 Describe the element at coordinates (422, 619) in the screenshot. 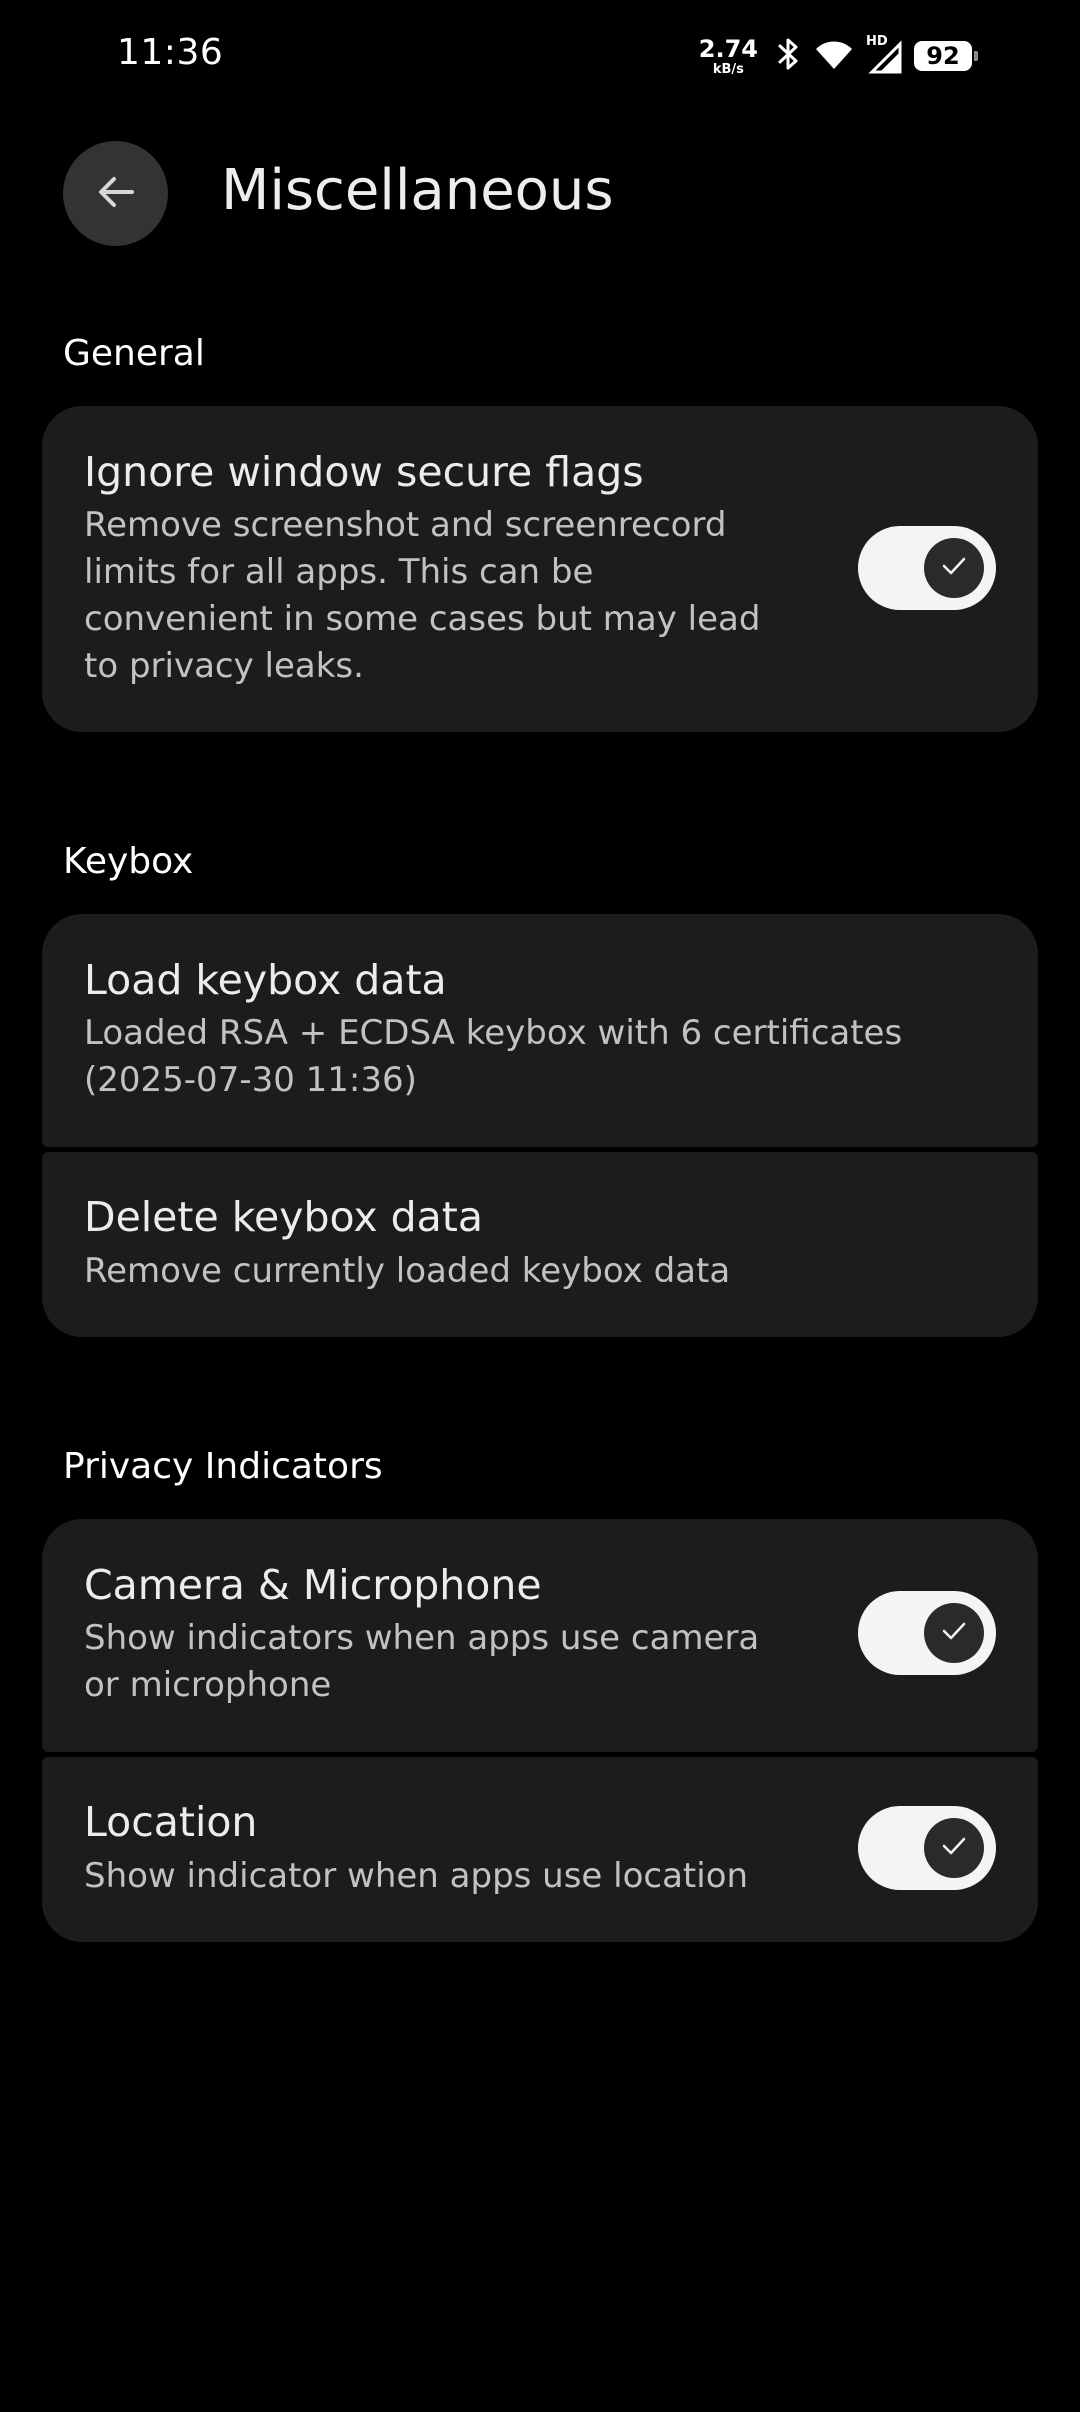

I see `setting-description-line: convenient in some cases but may lead` at that location.